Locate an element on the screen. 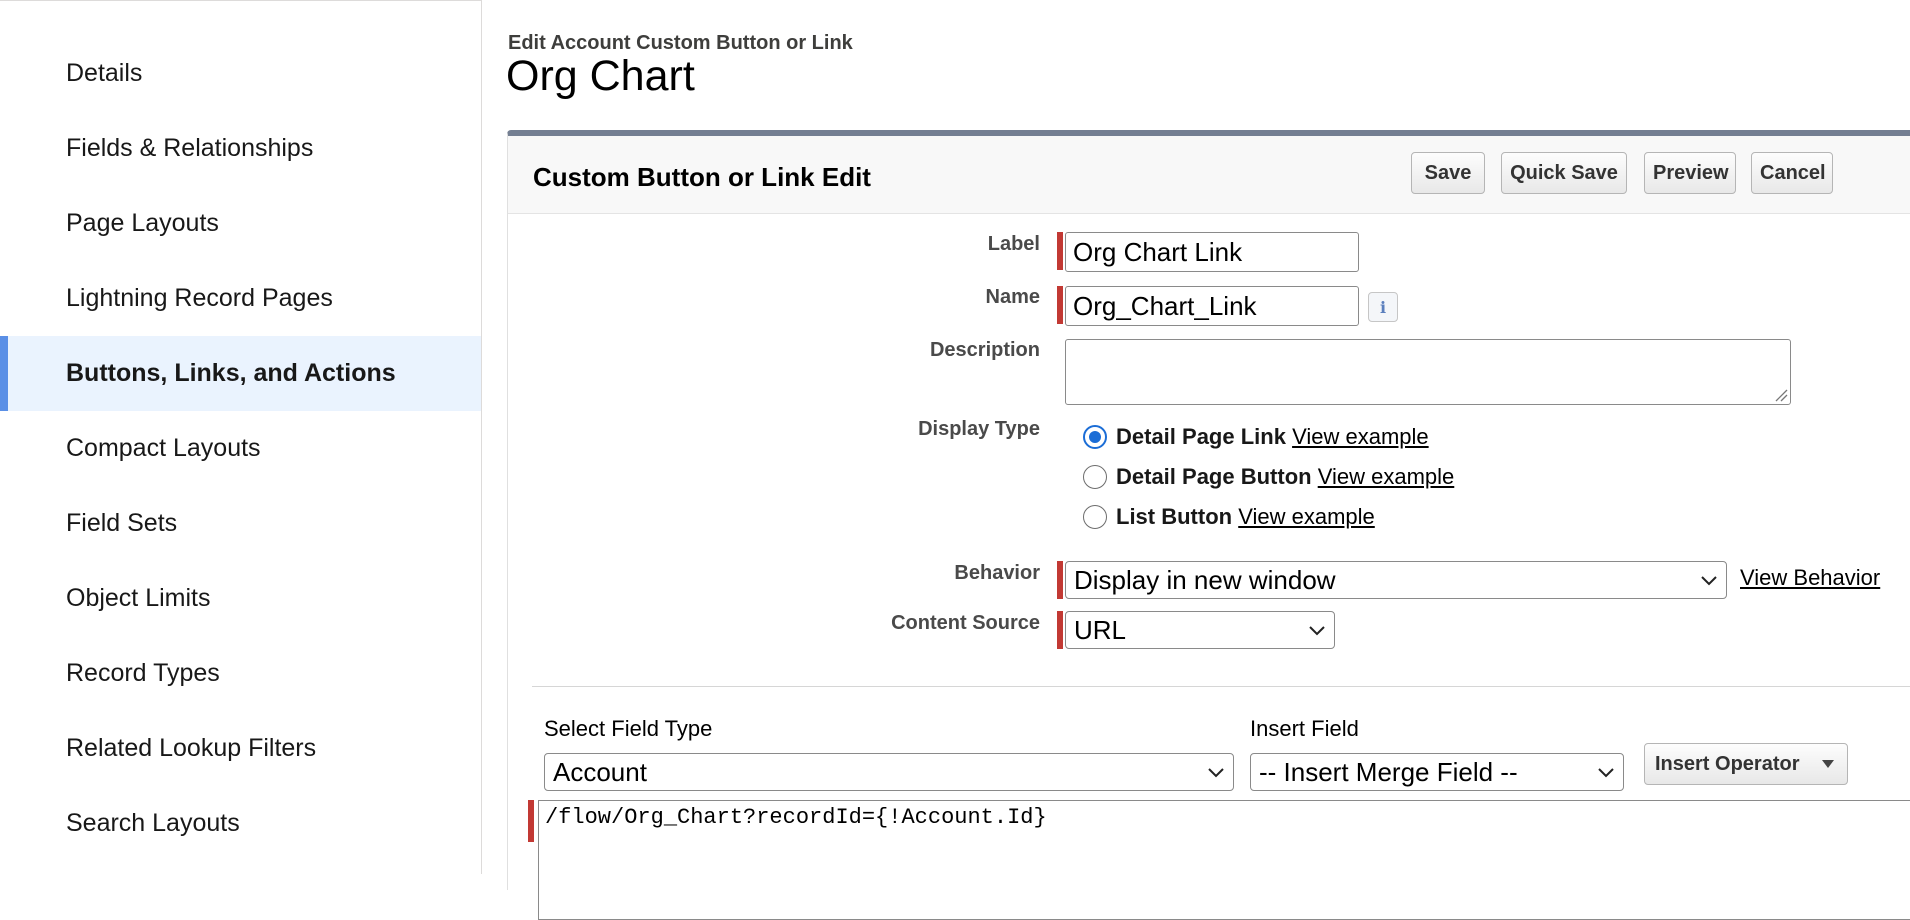  field-type-select: Account is located at coordinates (889, 772).